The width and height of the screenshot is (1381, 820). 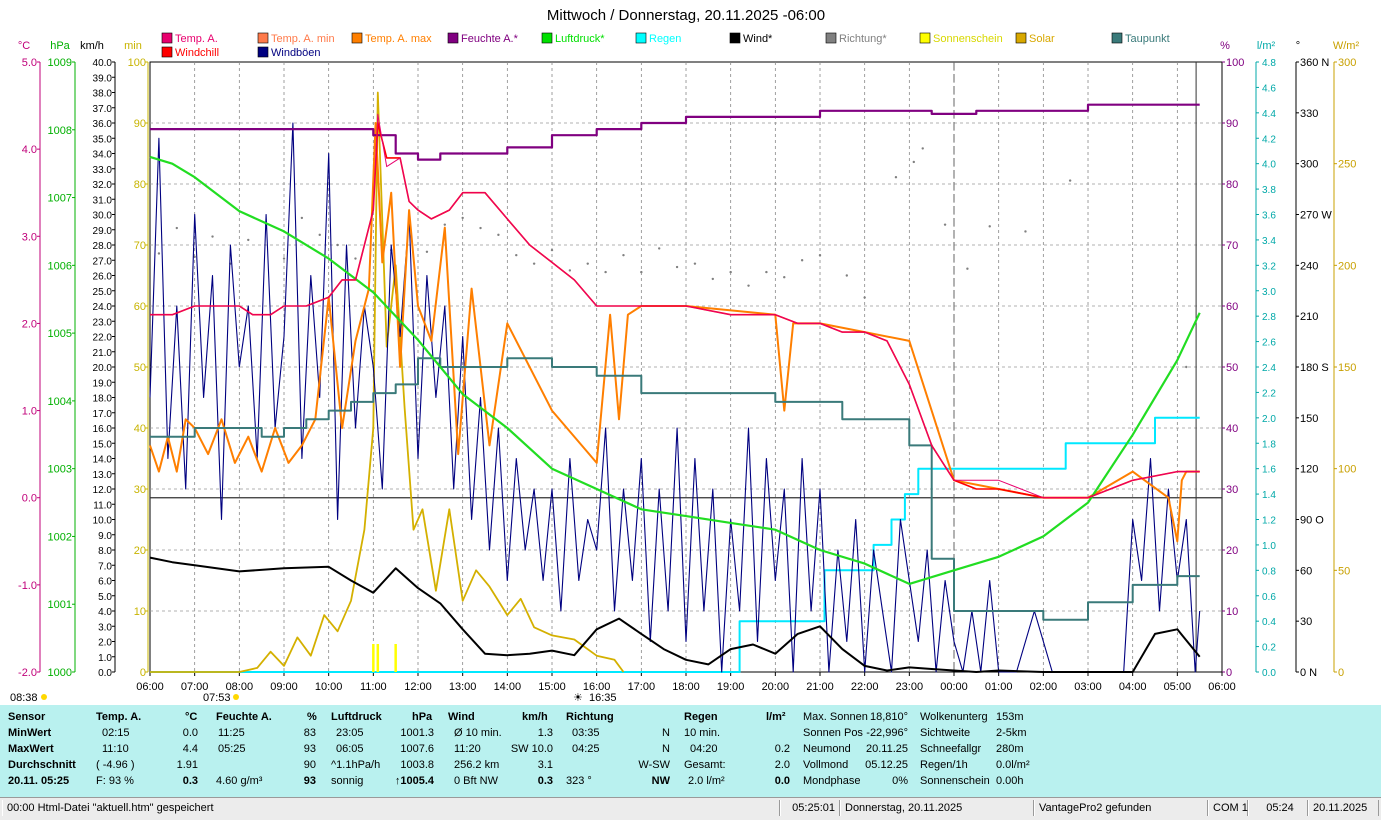 What do you see at coordinates (1235, 63) in the screenshot?
I see `humidity-tick-label: 100` at bounding box center [1235, 63].